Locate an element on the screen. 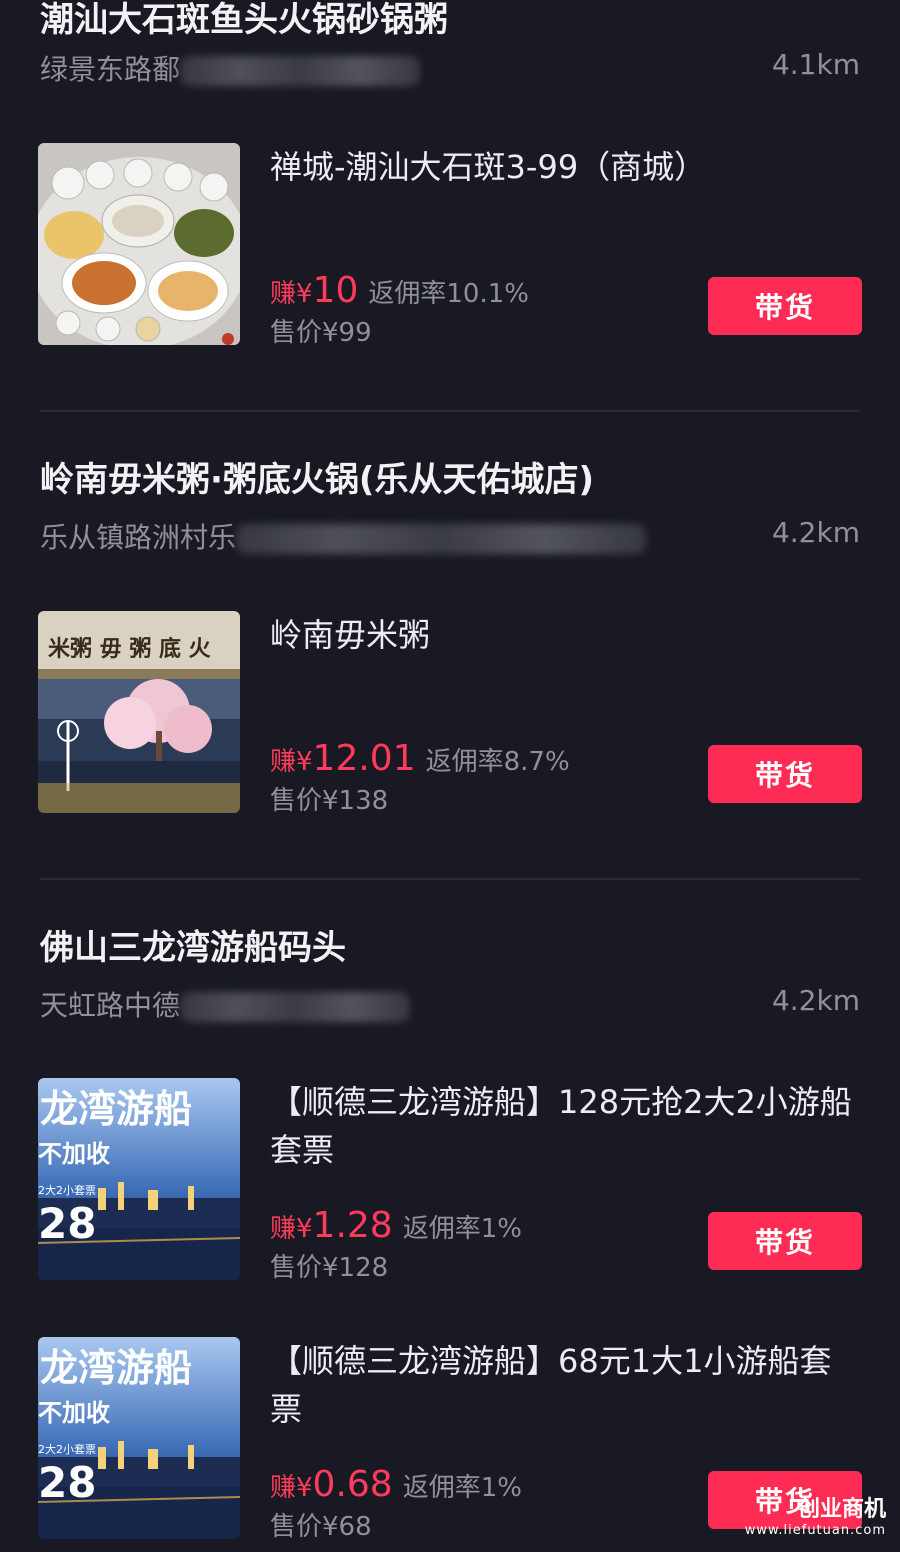  restaurant-interior-image: 米粥 毋 粥 底 火 is located at coordinates (139, 712).